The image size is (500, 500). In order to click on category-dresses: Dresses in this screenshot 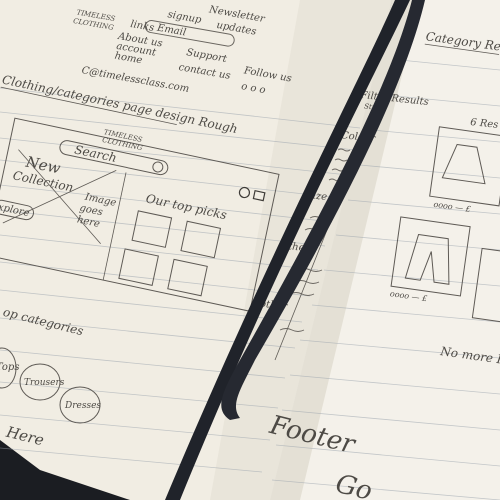, I will do `click(82, 406)`.